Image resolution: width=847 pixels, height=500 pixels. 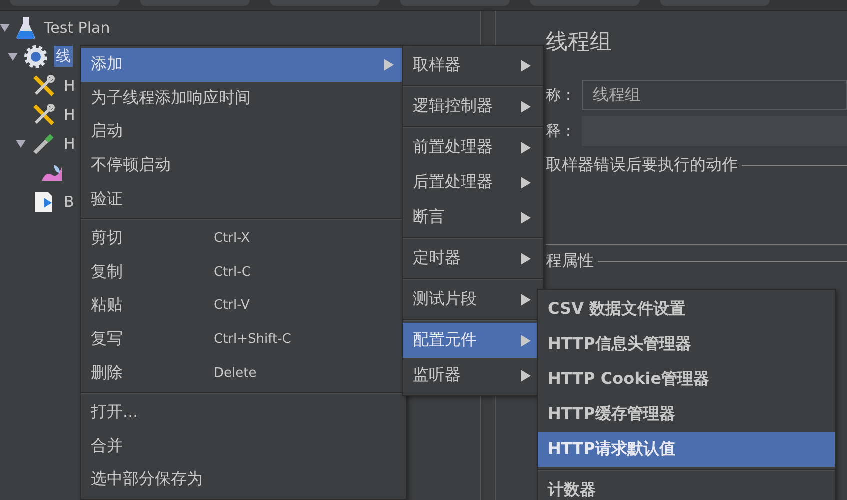 What do you see at coordinates (77, 28) in the screenshot?
I see `tree-item: Test Plan` at bounding box center [77, 28].